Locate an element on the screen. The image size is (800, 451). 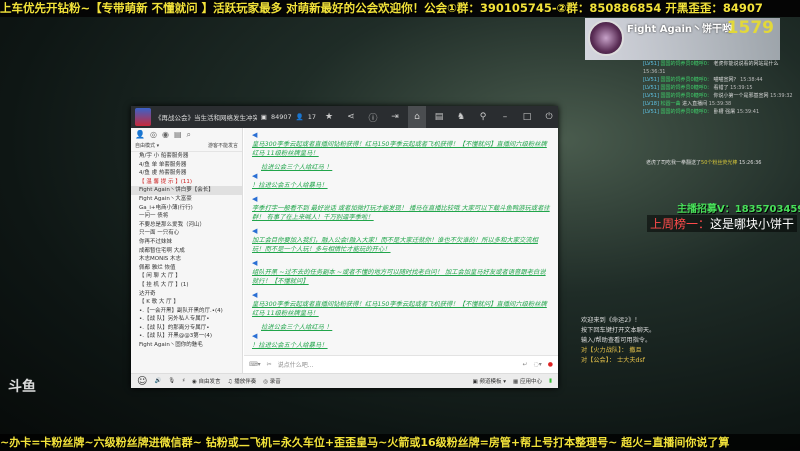
game-chat-line: 输入/帮助查看可用指令。 is located at coordinates (616, 340).